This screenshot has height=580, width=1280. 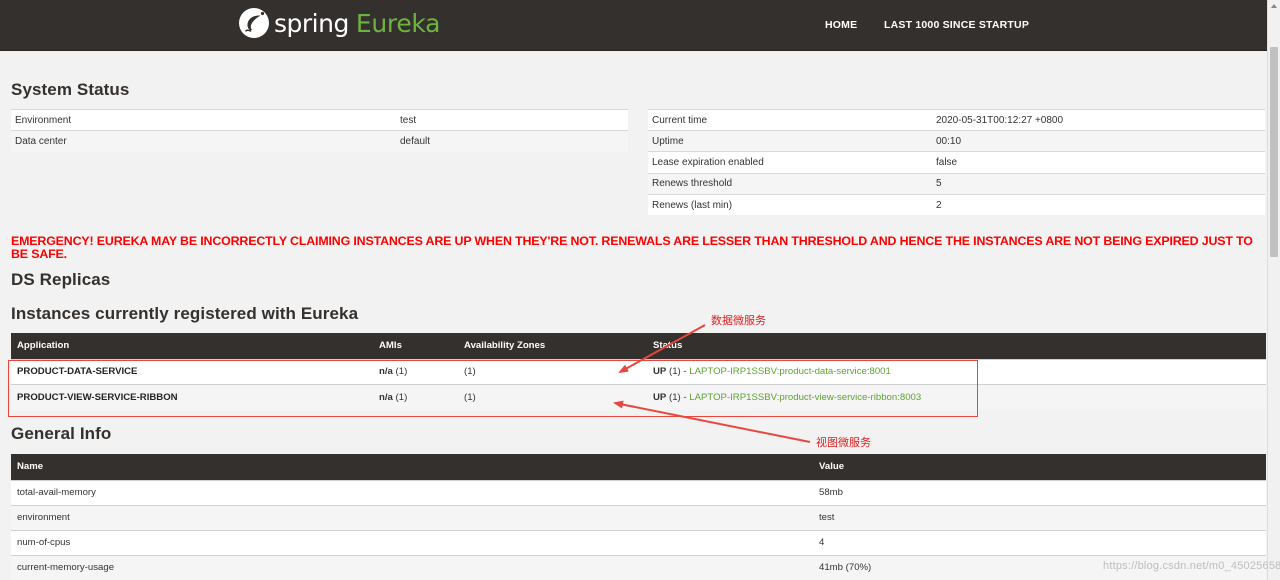 I want to click on brand-eureka-text: Eureka, so click(x=398, y=23).